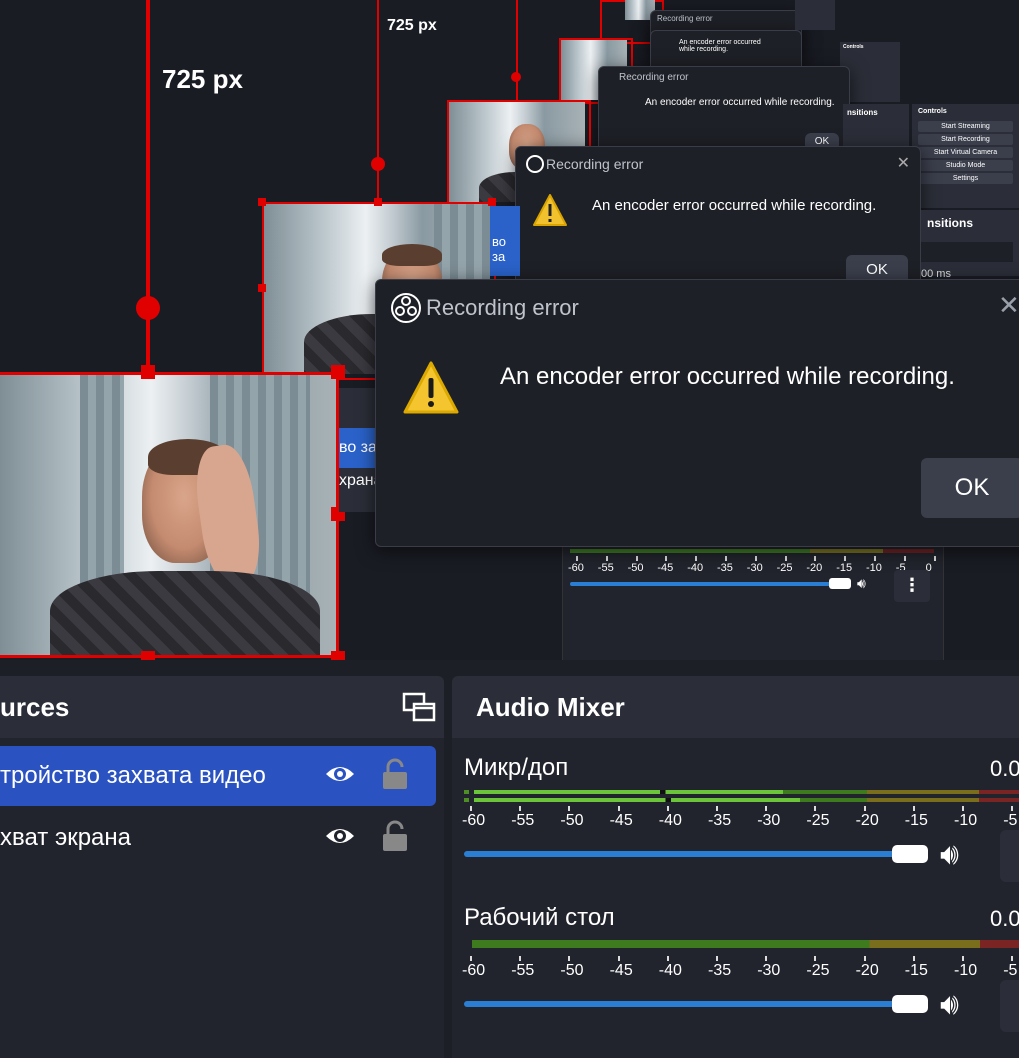 Image resolution: width=1019 pixels, height=1058 pixels. I want to click on volume-knob-mic, so click(910, 854).